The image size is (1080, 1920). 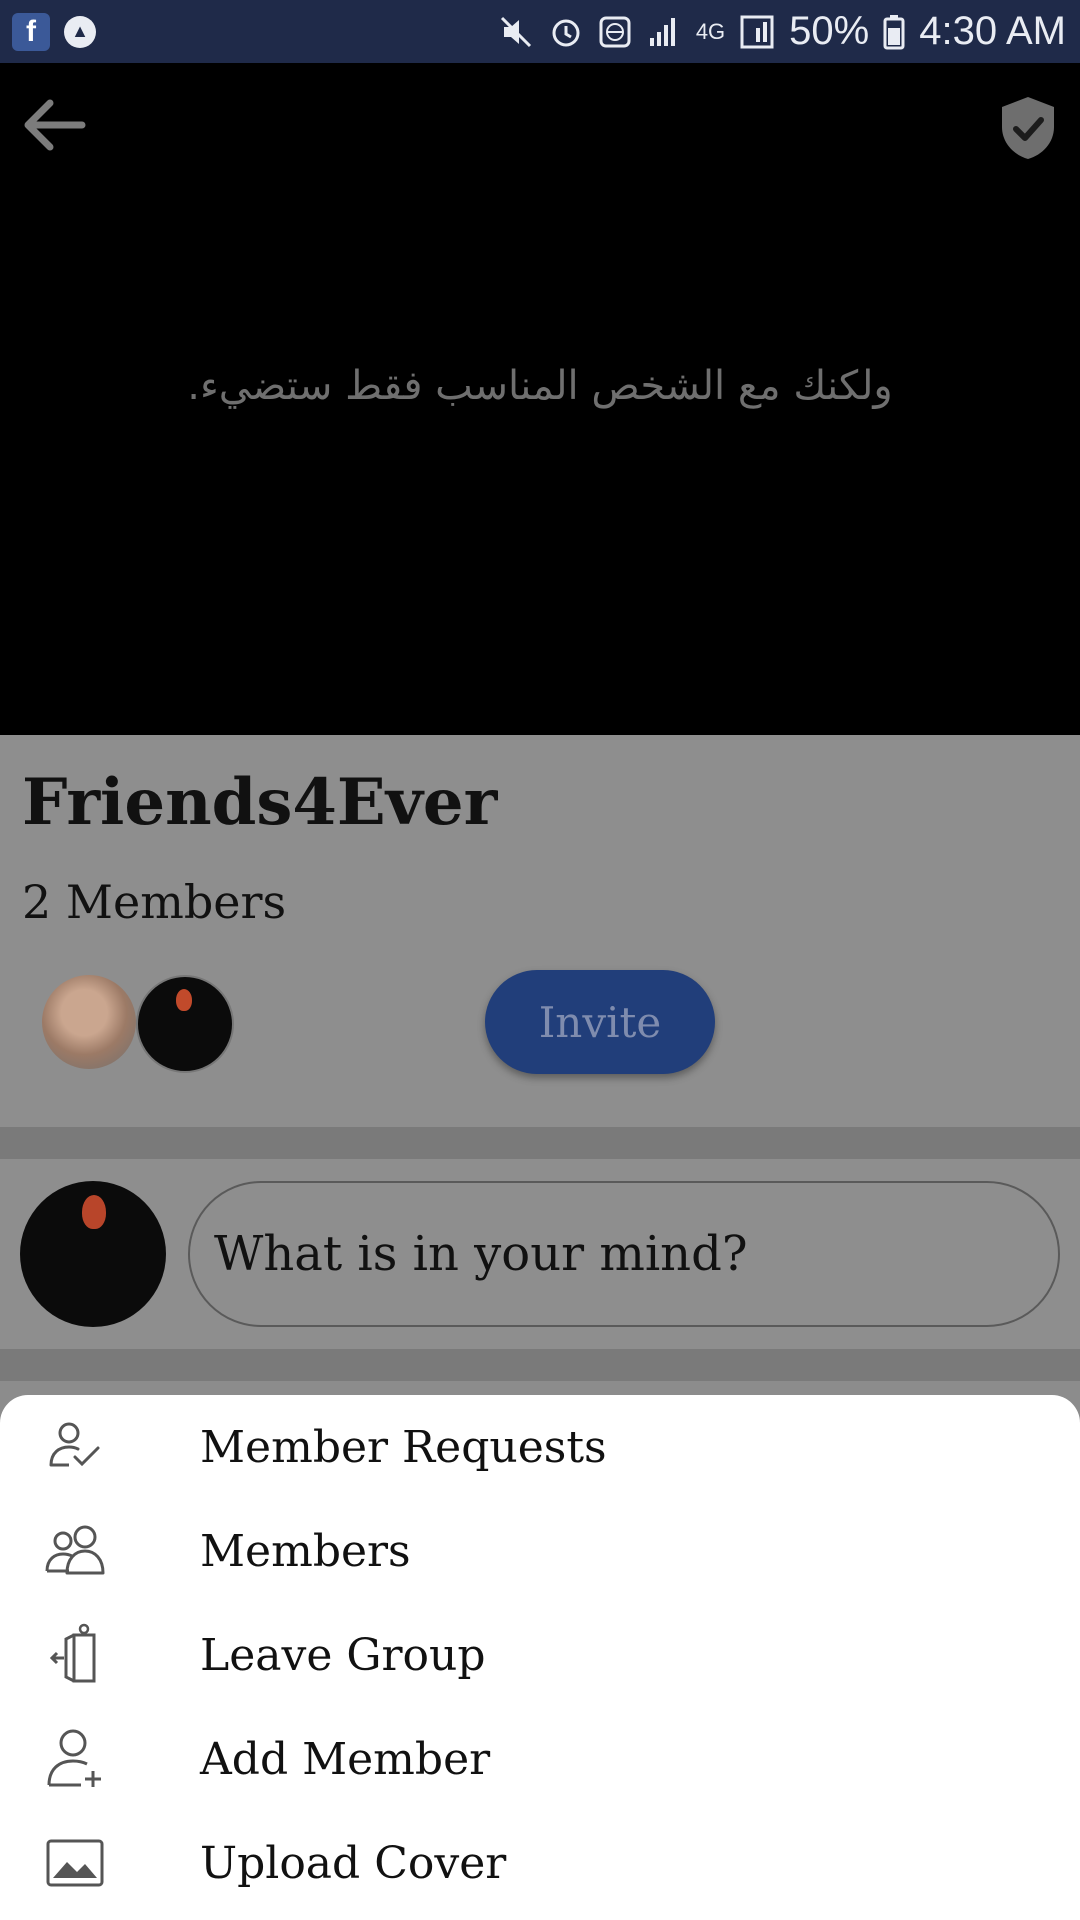 I want to click on group-name: Friends4Ever, so click(x=260, y=802).